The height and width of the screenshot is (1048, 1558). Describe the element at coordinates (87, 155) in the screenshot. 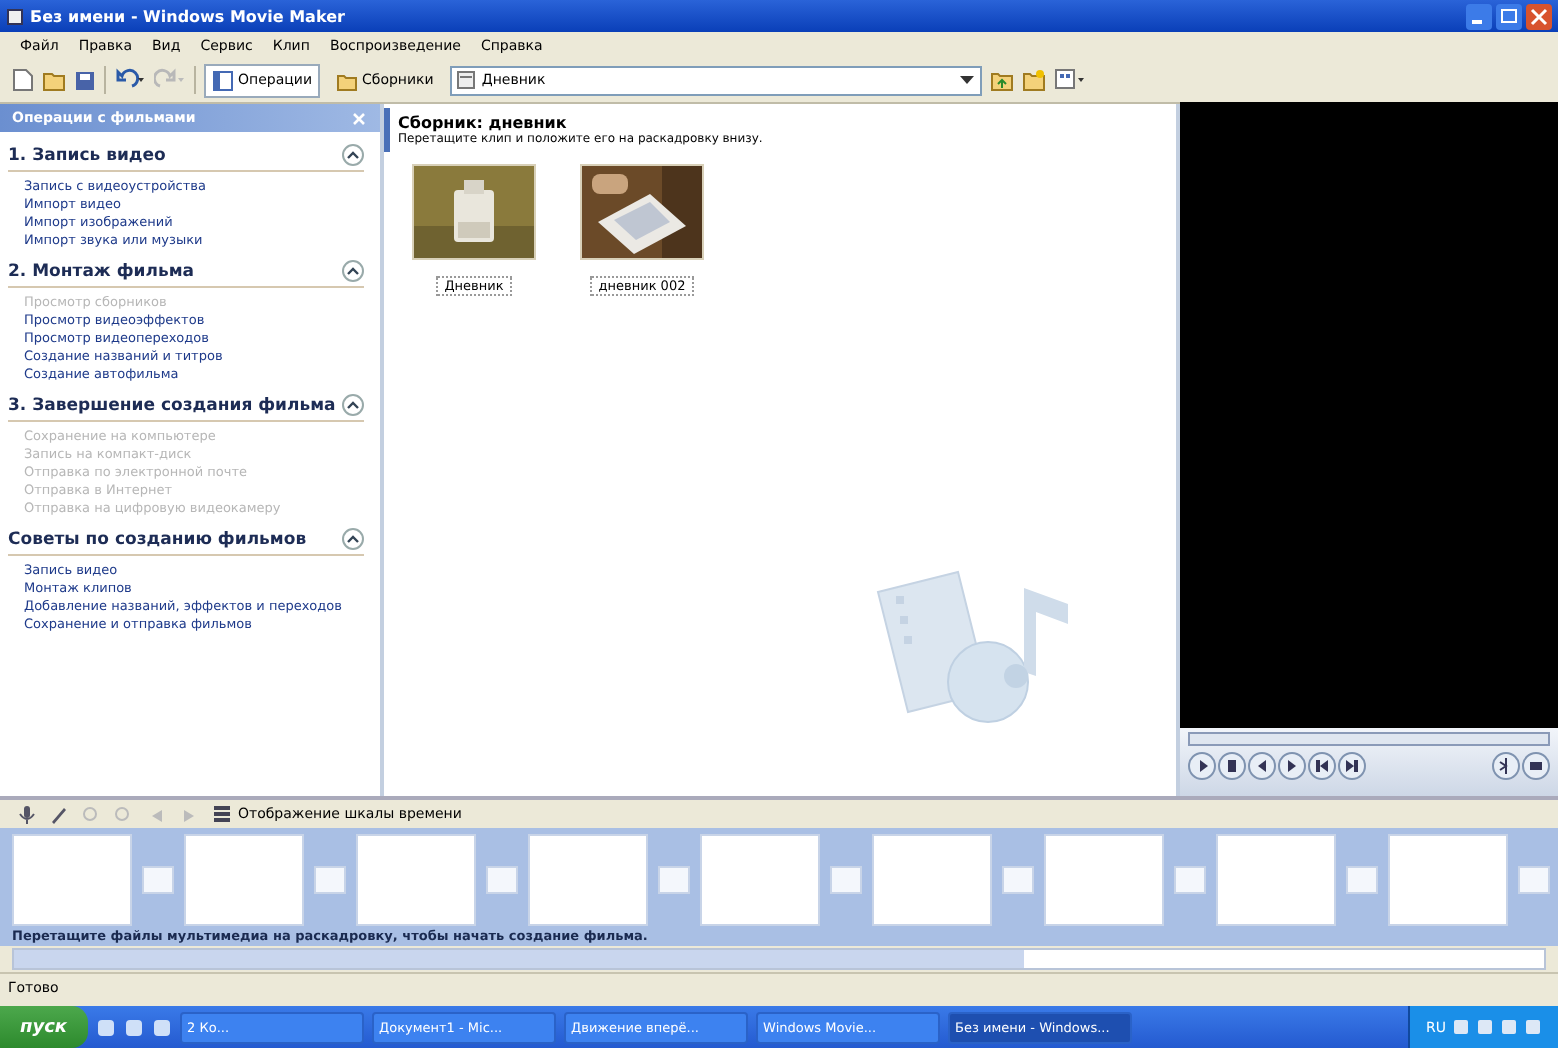

I see `section-title: 1. Запись видео` at that location.